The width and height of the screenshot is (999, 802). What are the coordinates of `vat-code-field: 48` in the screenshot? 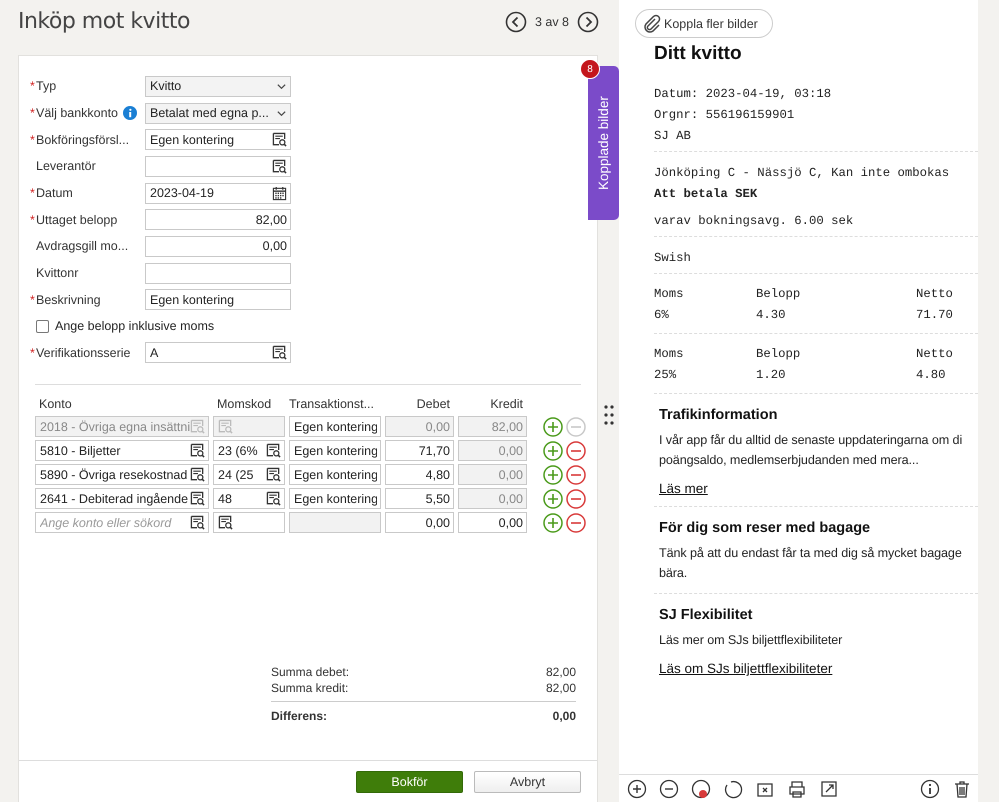 It's located at (249, 499).